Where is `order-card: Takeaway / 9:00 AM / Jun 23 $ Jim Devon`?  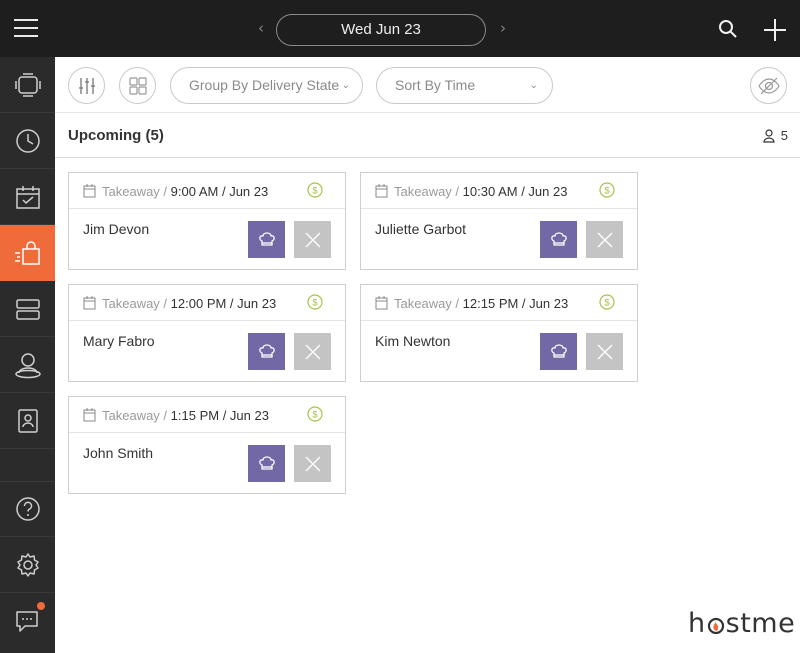 order-card: Takeaway / 9:00 AM / Jun 23 $ Jim Devon is located at coordinates (207, 221).